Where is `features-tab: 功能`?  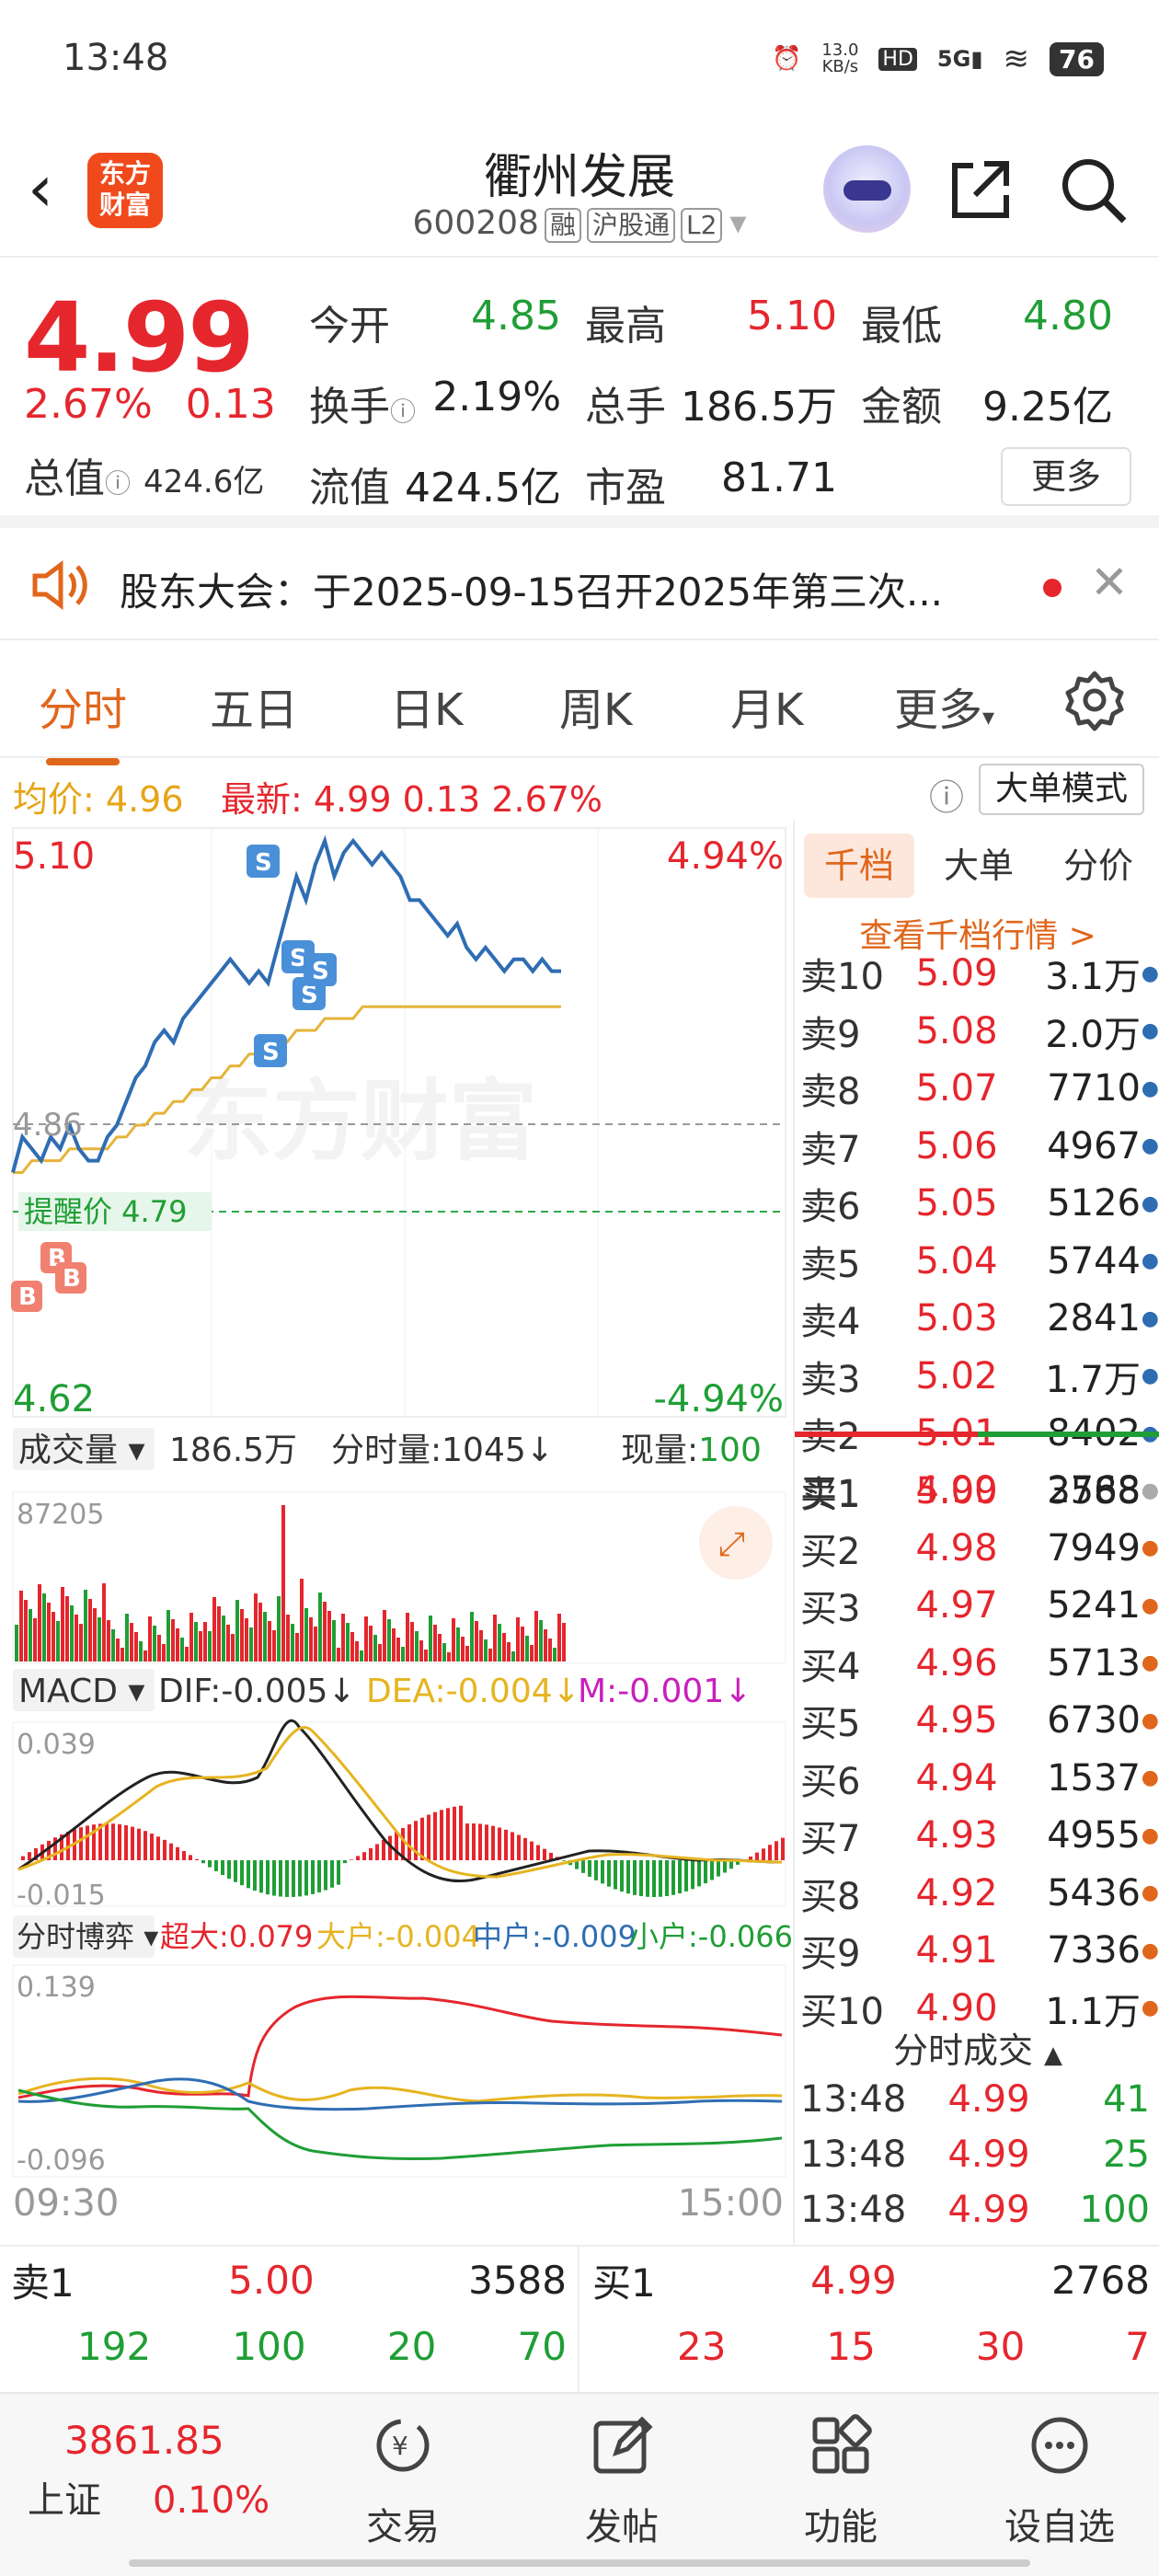
features-tab: 功能 is located at coordinates (841, 2481).